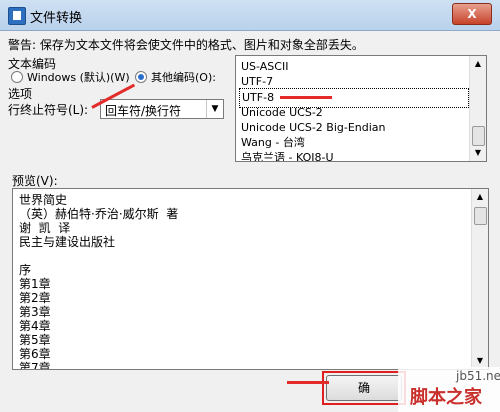 The image size is (500, 412). Describe the element at coordinates (67, 242) in the screenshot. I see `preview-line: 民主与建设出版社` at that location.